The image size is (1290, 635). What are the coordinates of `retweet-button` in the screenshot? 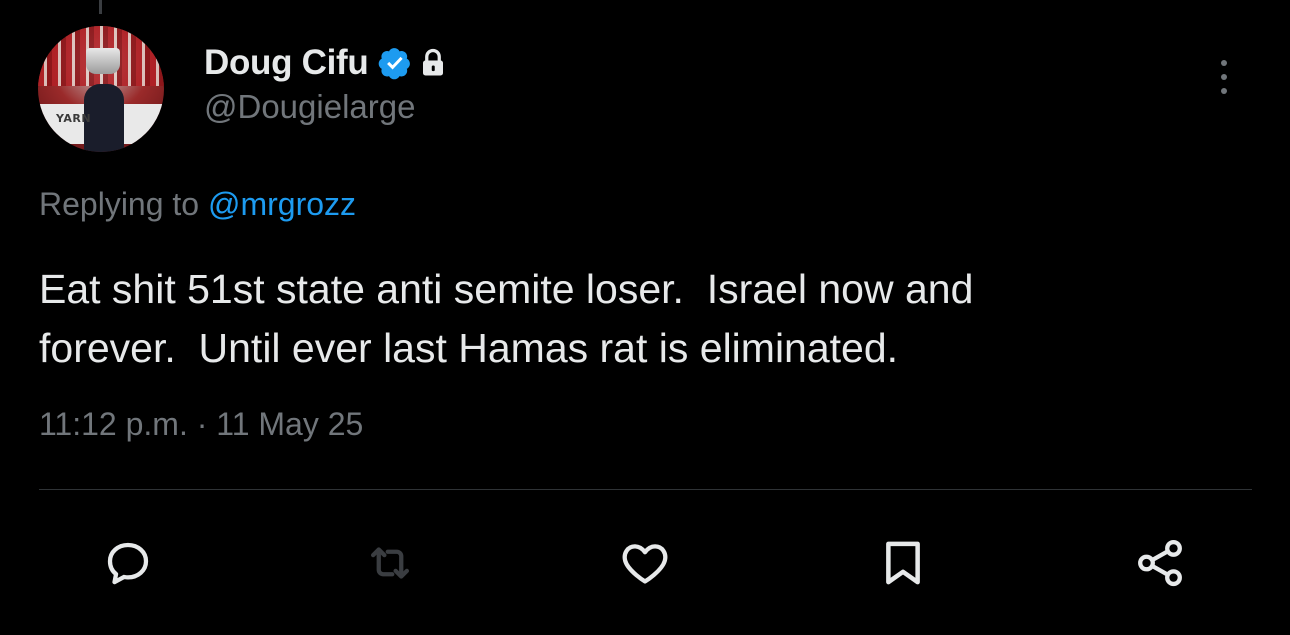 It's located at (390, 563).